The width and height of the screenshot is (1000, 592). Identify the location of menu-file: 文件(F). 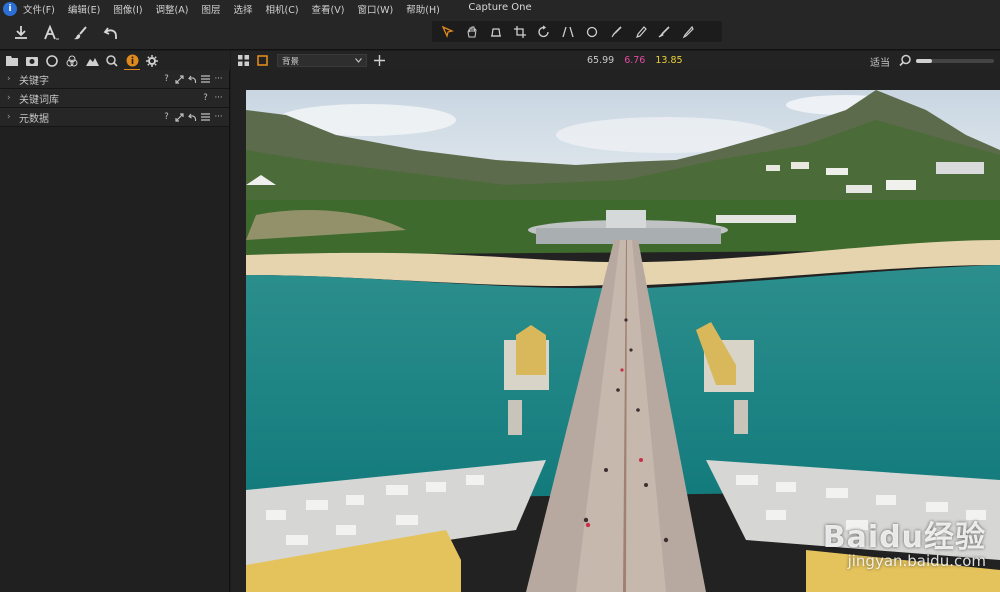
(39, 9).